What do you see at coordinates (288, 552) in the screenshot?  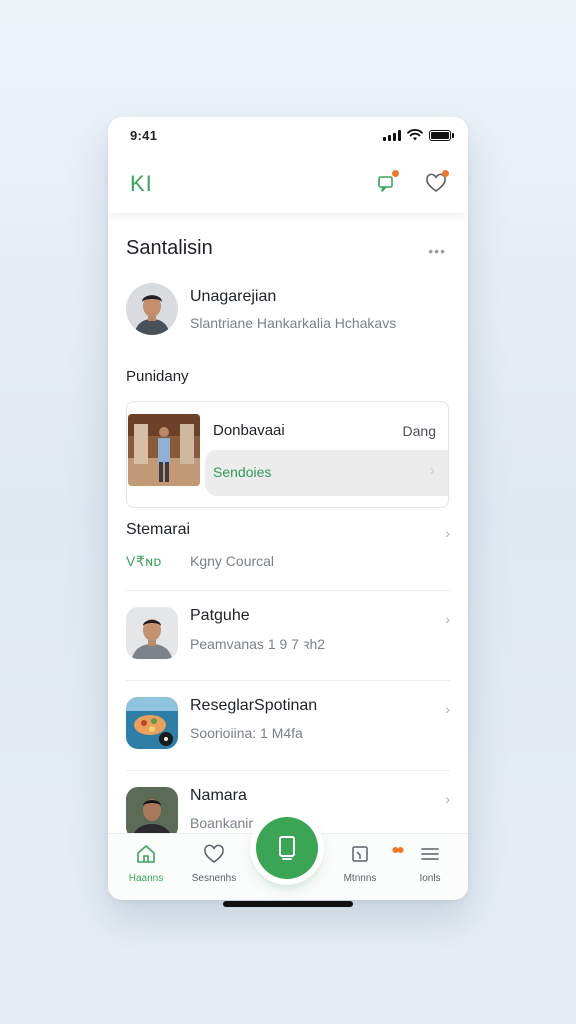 I see `list-item: Stemarai › V₹ɴᴅ Kgny Courcal` at bounding box center [288, 552].